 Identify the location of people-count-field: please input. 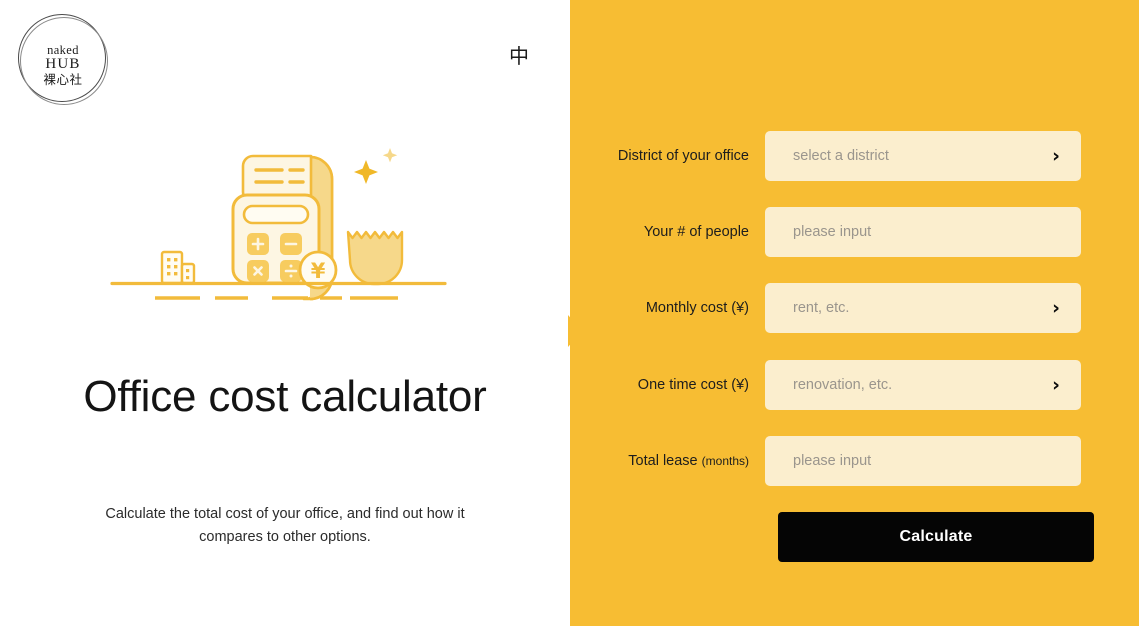
(923, 232).